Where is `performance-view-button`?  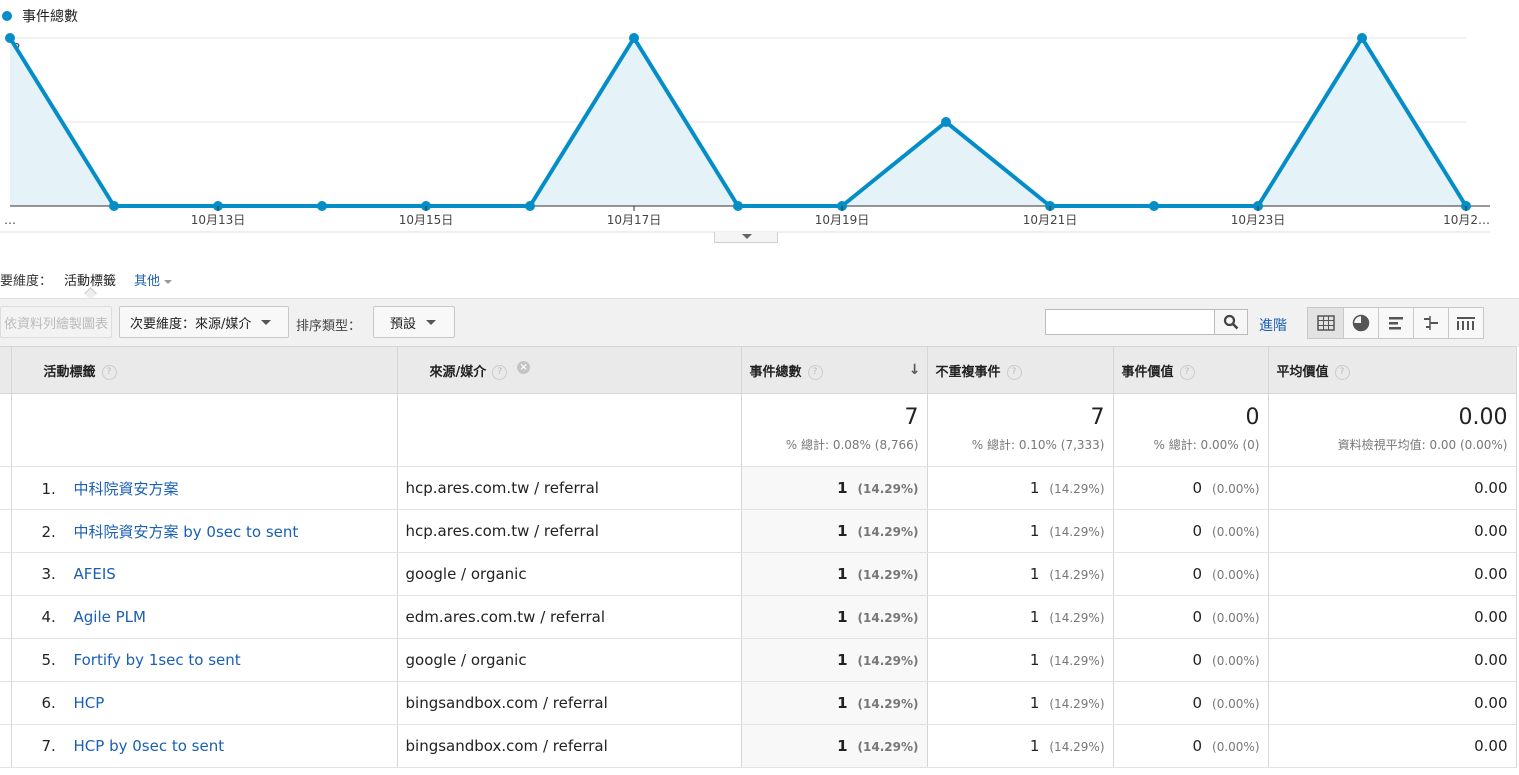
performance-view-button is located at coordinates (1395, 323).